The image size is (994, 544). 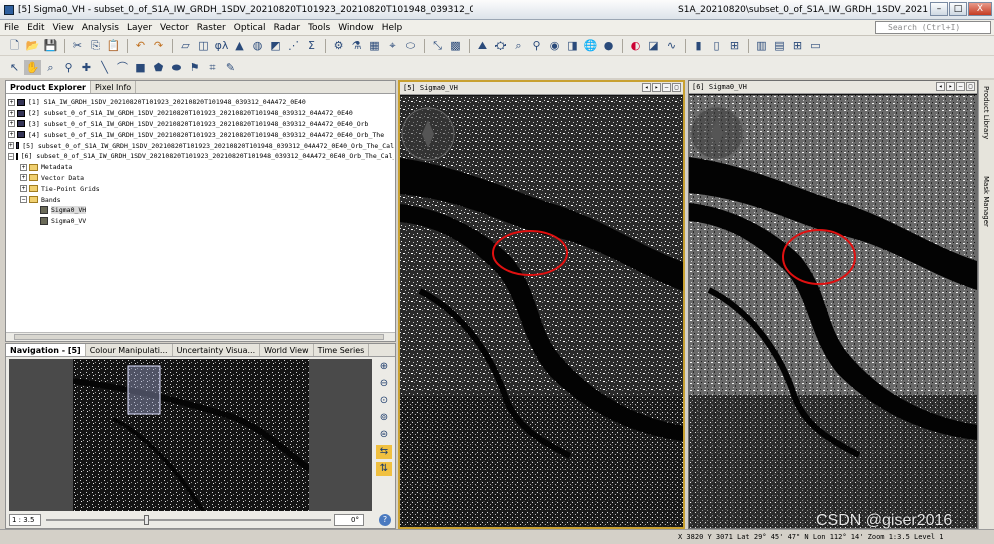 I want to click on tile-evenly-icon: ▭, so click(x=815, y=45).